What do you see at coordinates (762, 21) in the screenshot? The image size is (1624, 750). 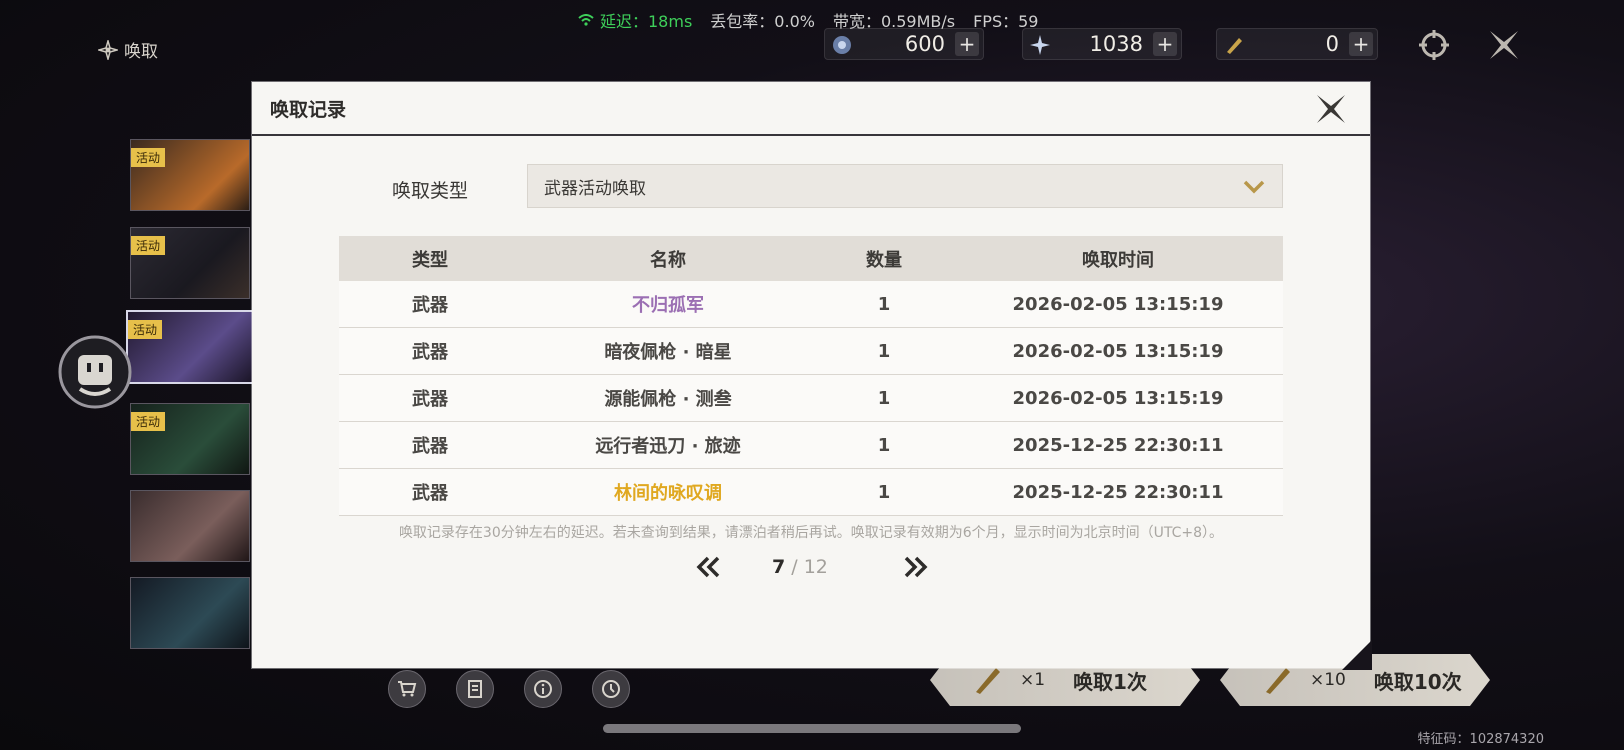 I see `packet-loss-text: 丢包率：0.0%` at bounding box center [762, 21].